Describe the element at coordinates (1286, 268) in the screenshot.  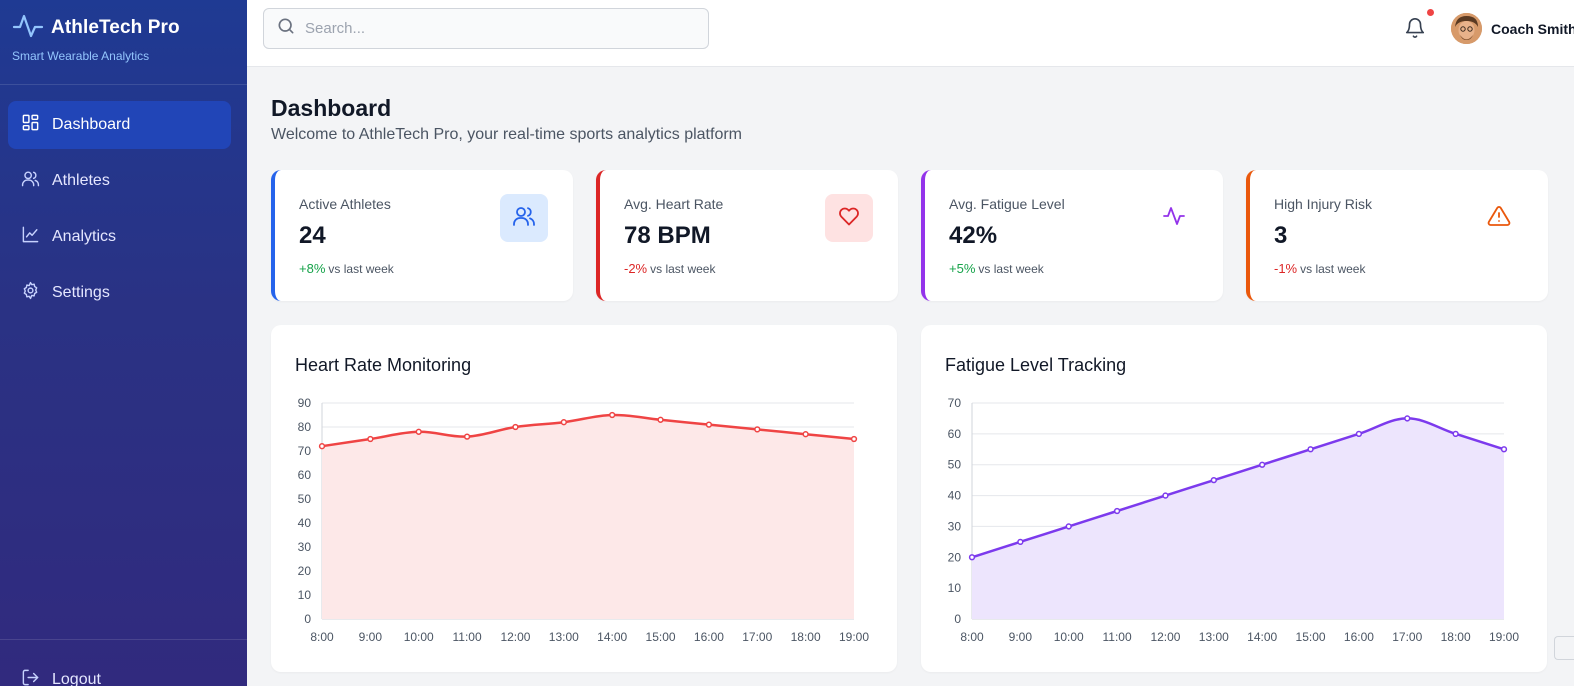
I see `stat-delta-value: -1%` at that location.